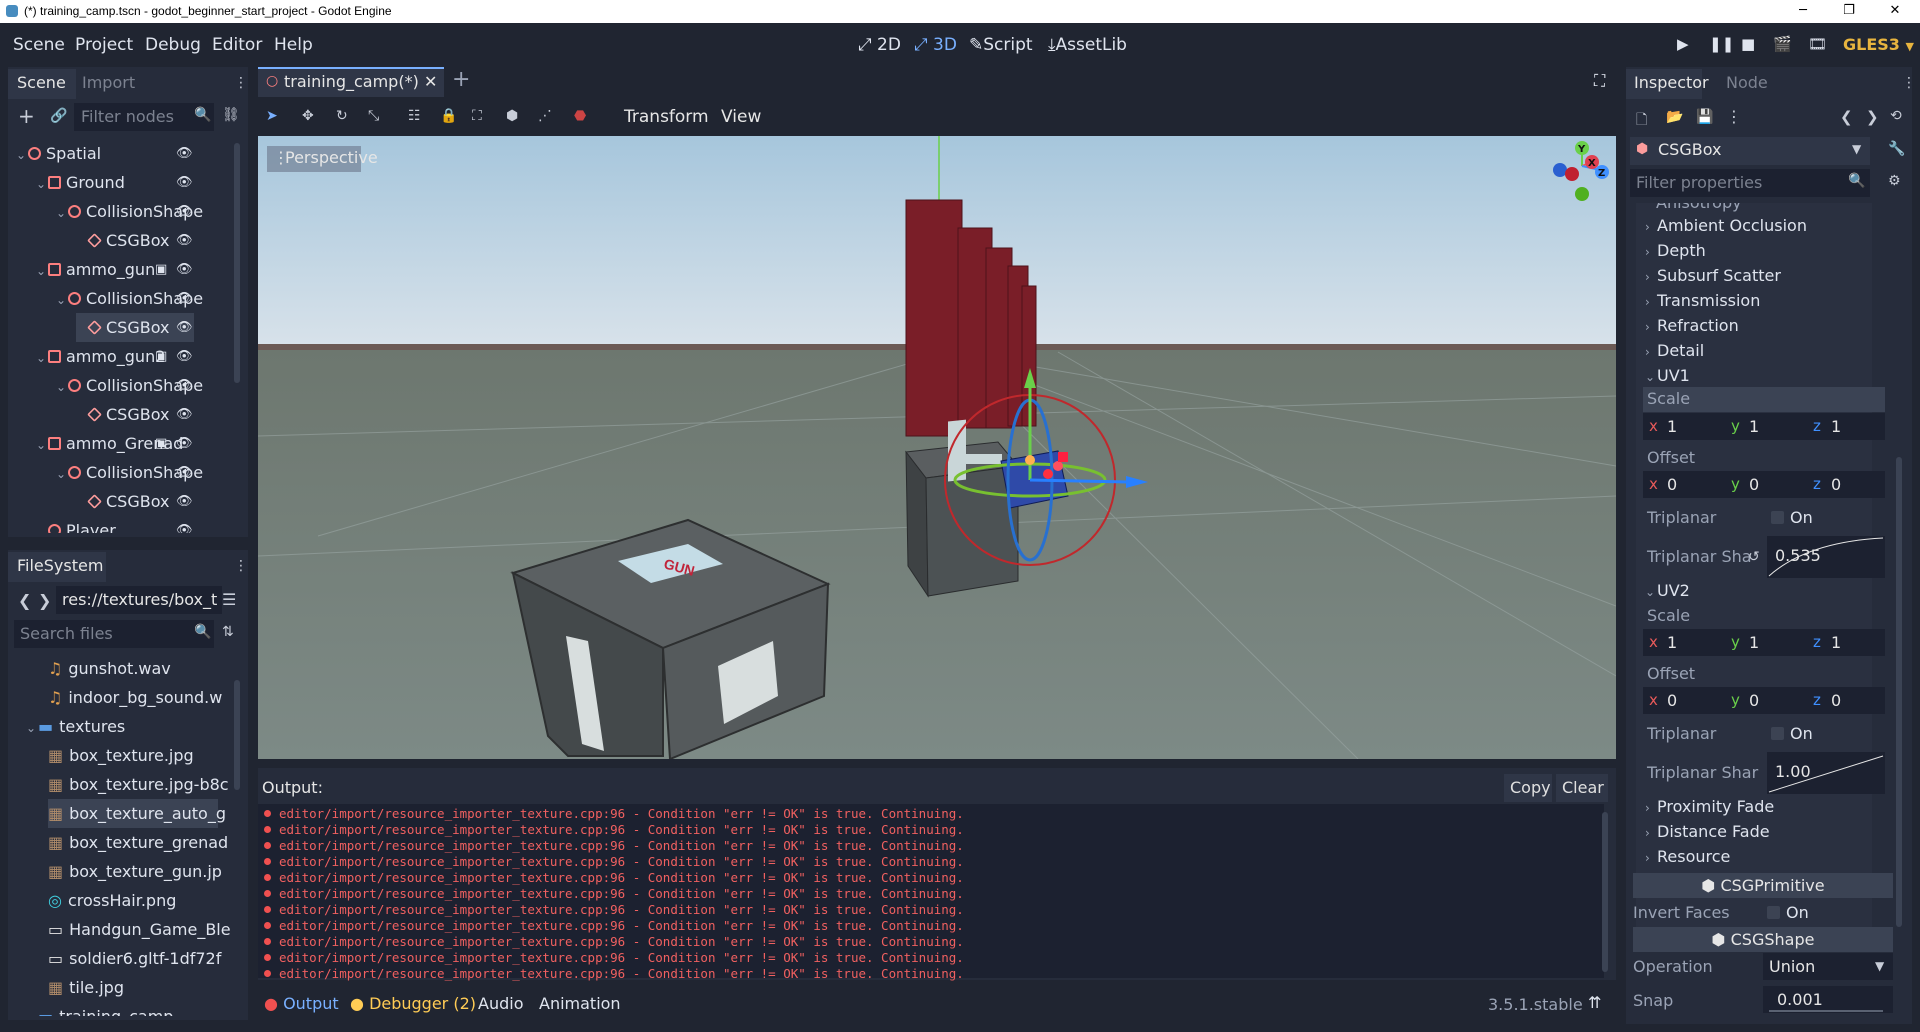 This screenshot has height=1032, width=1920. I want to click on inspector-category: › Transmission, so click(1702, 300).